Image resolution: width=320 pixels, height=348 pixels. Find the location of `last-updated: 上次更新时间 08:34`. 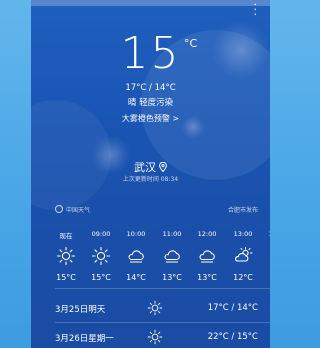

last-updated: 上次更新时间 08:34 is located at coordinates (150, 179).